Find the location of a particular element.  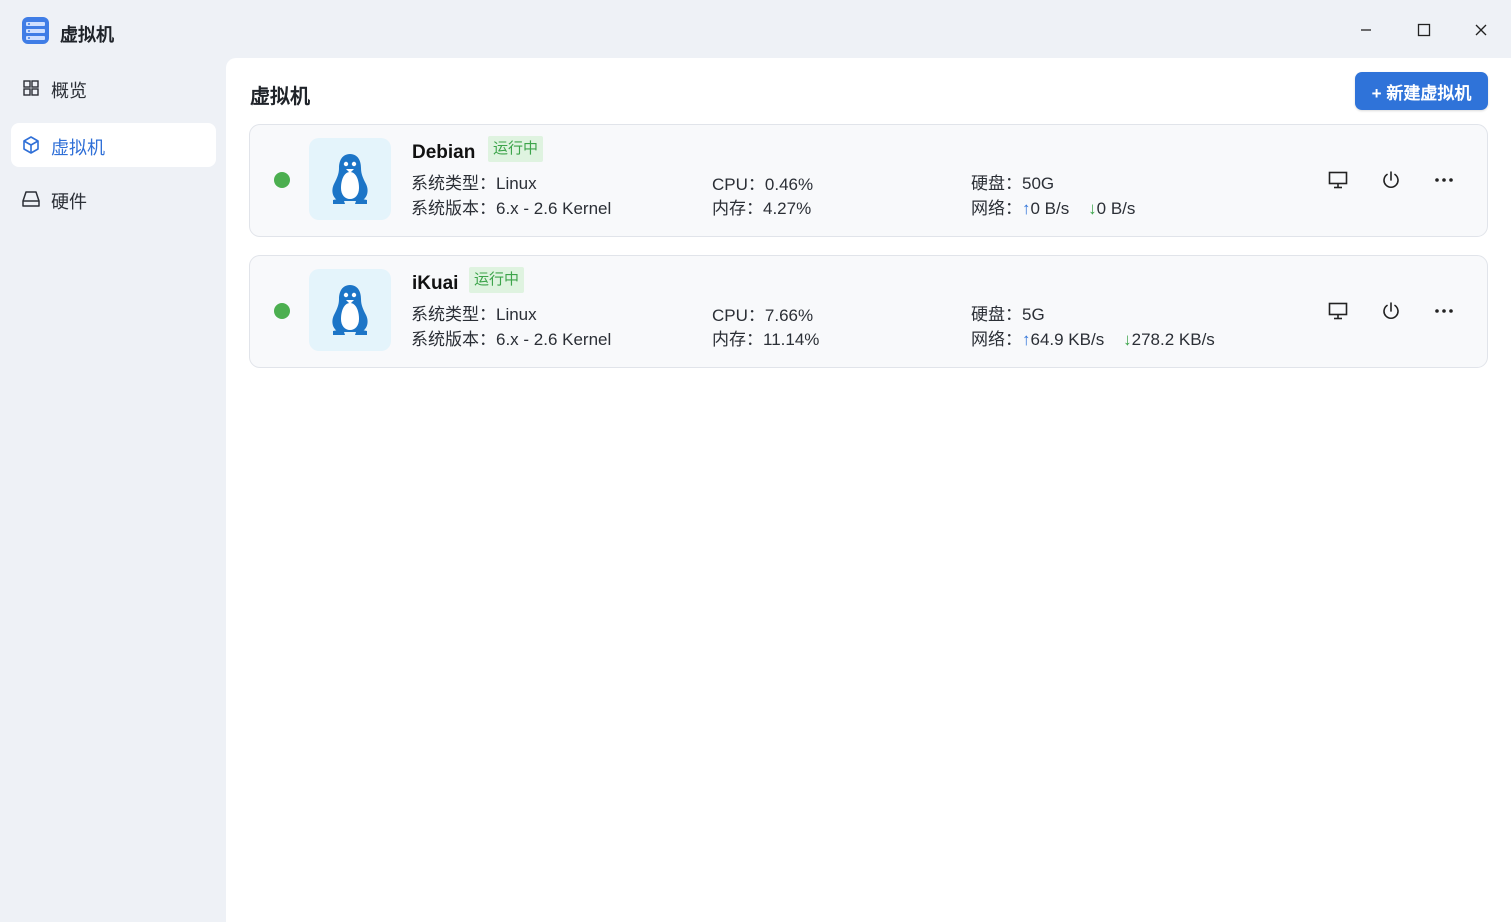

sidebar-item-vms: 虚拟机 is located at coordinates (113, 145).